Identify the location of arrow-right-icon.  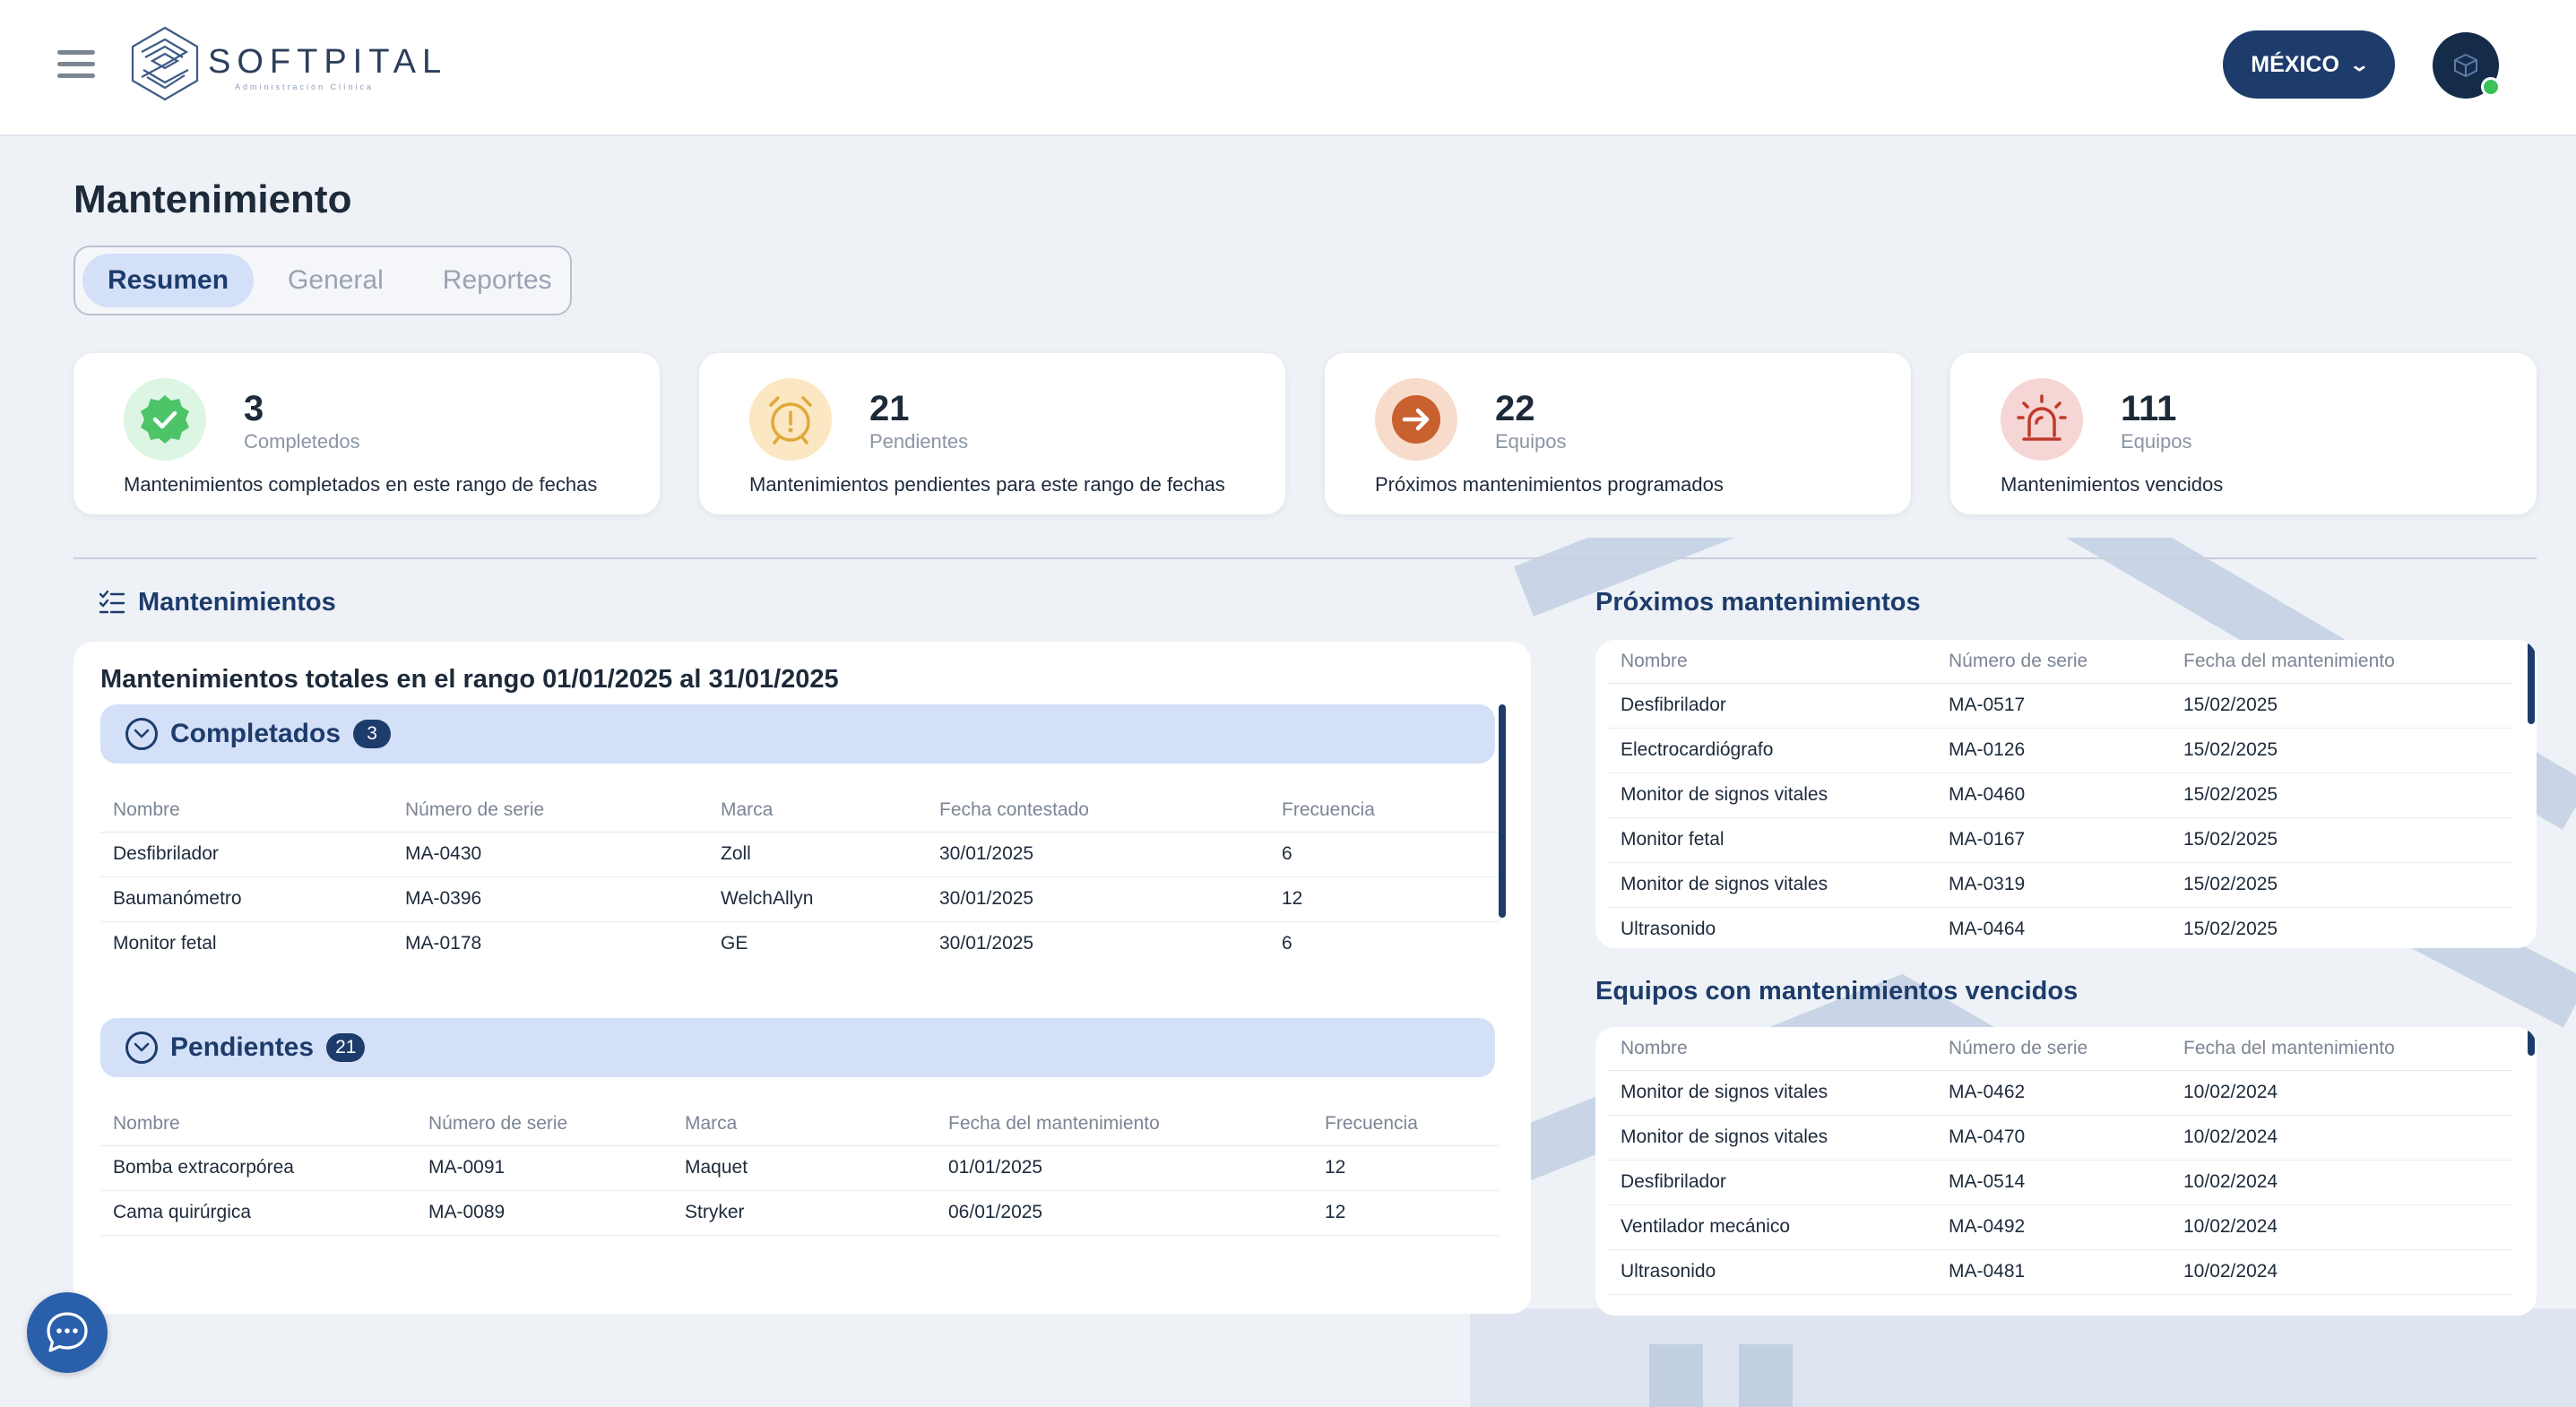
(1416, 419).